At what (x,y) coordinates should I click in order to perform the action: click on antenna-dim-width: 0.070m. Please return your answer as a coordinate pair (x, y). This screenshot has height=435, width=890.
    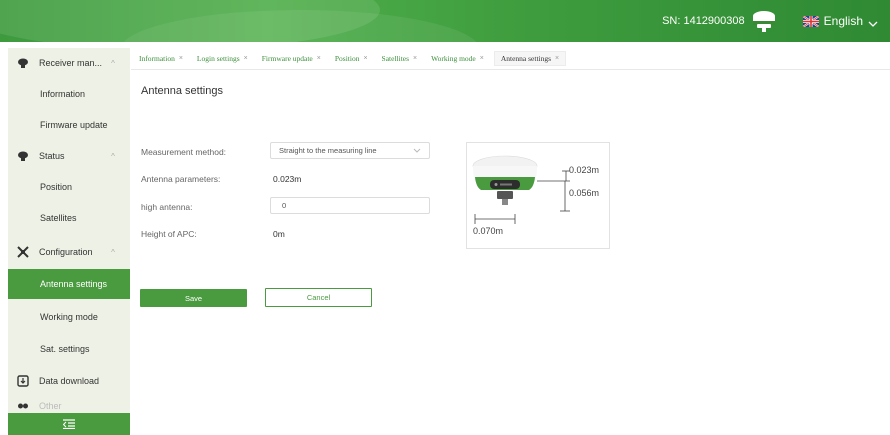
    Looking at the image, I should click on (488, 231).